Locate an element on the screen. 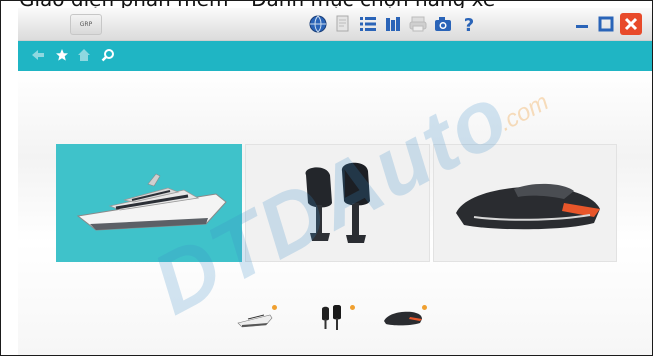  back-arrow-icon is located at coordinates (38, 55).